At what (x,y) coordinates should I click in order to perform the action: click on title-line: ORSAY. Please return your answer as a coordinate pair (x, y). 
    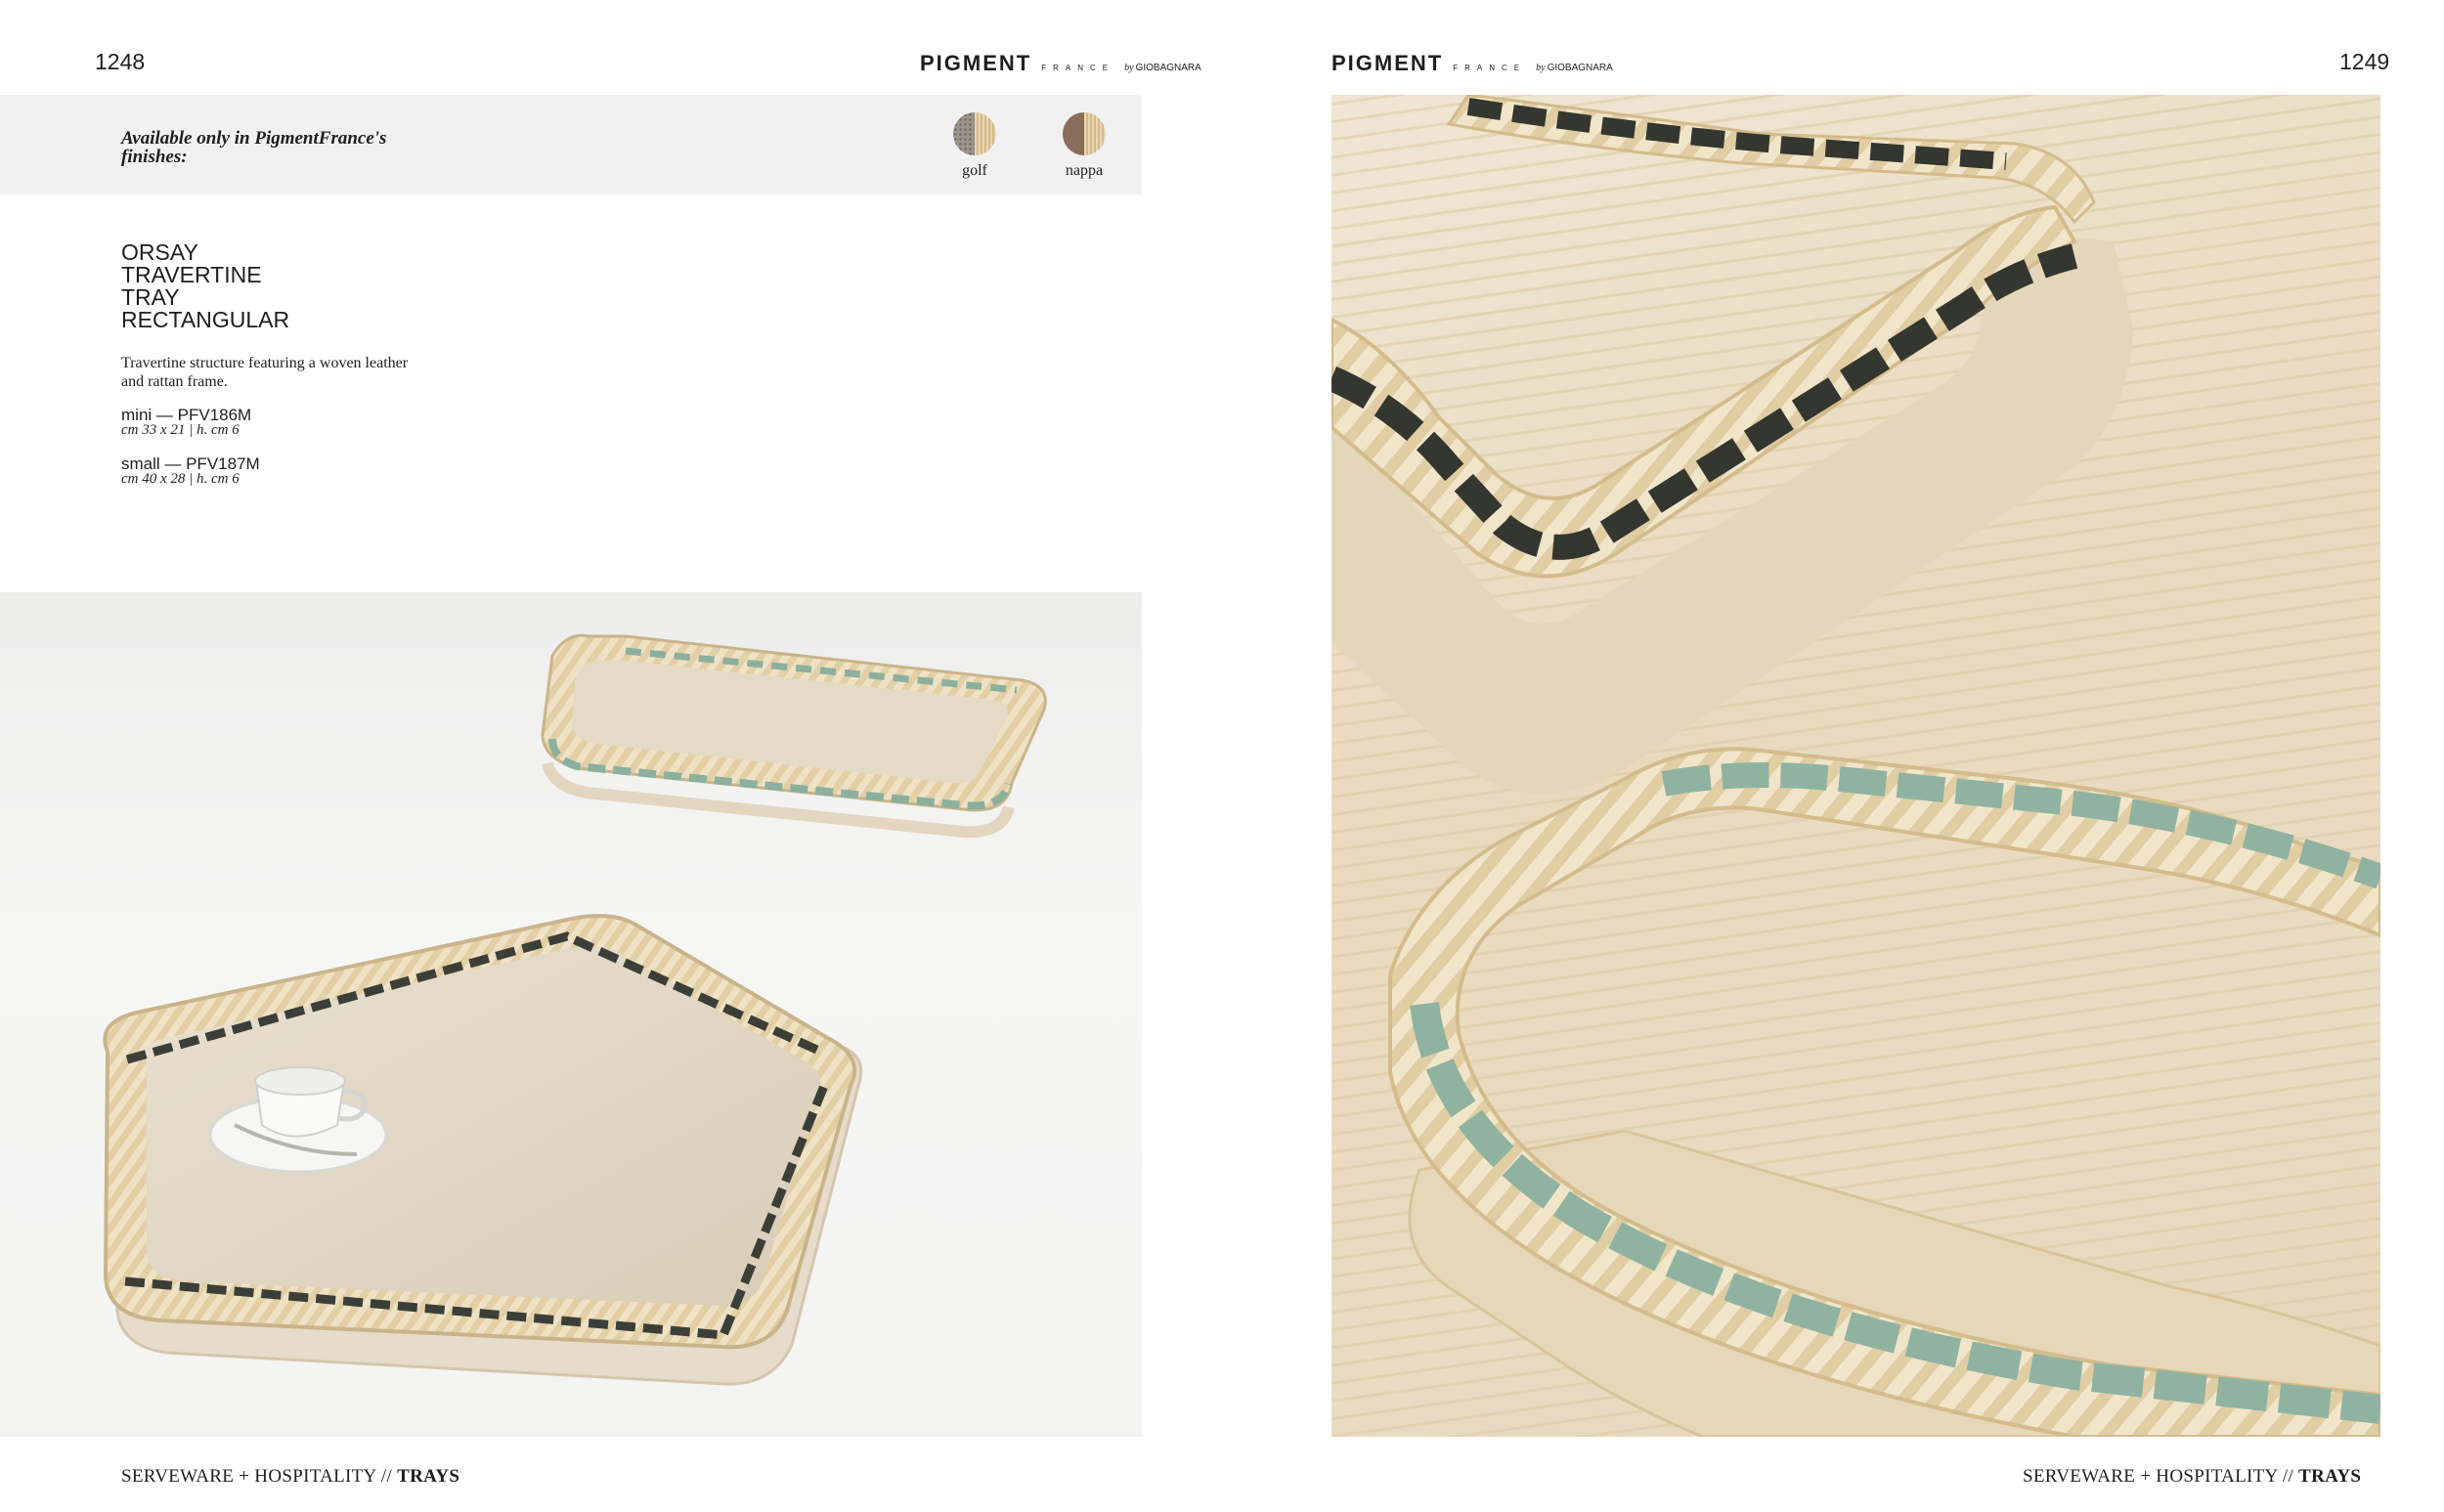
    Looking at the image, I should click on (159, 252).